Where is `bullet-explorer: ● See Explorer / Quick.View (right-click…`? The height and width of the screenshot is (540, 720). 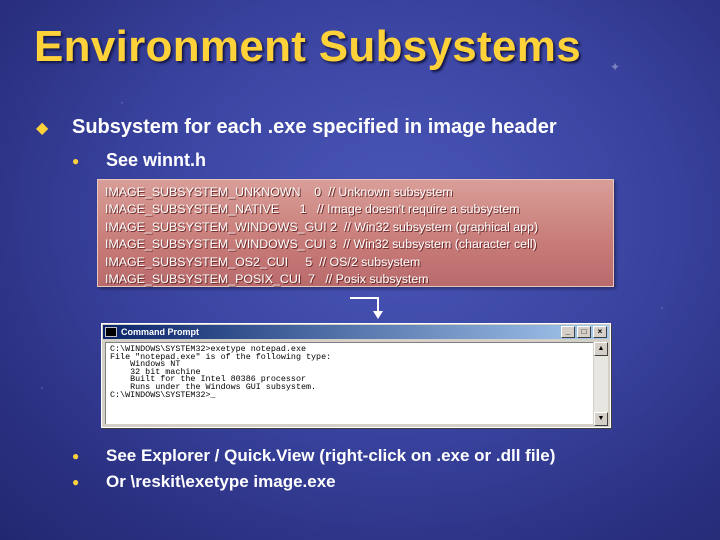 bullet-explorer: ● See Explorer / Quick.View (right-click… is located at coordinates (313, 456).